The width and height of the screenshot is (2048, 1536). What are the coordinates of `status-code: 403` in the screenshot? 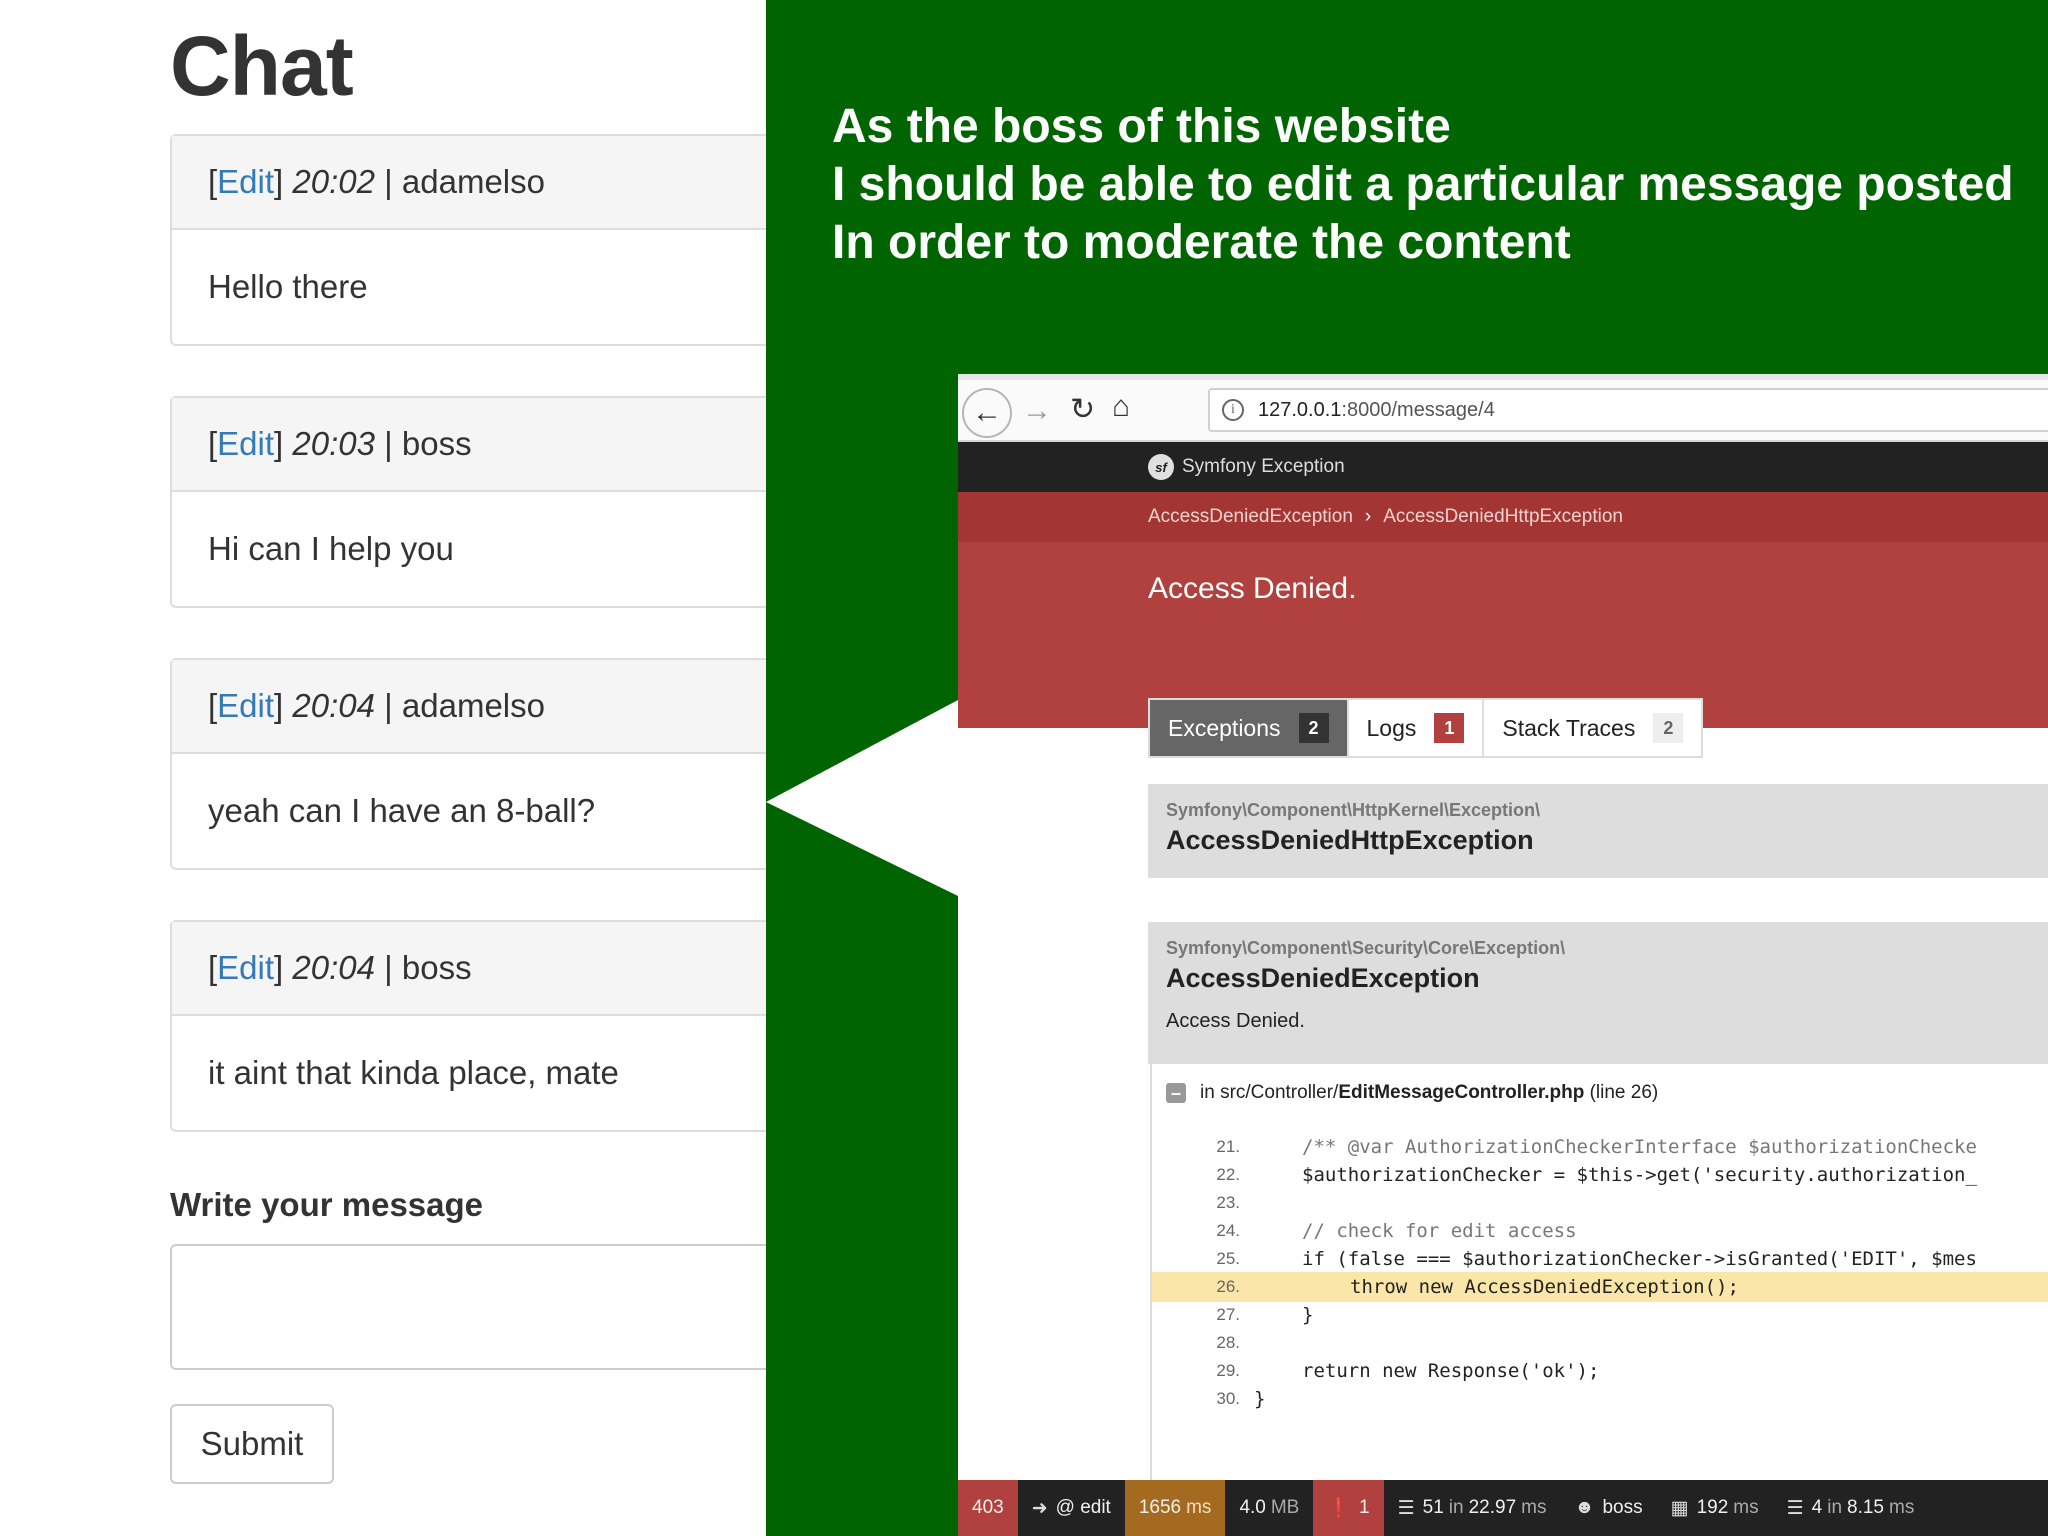 It's located at (988, 1507).